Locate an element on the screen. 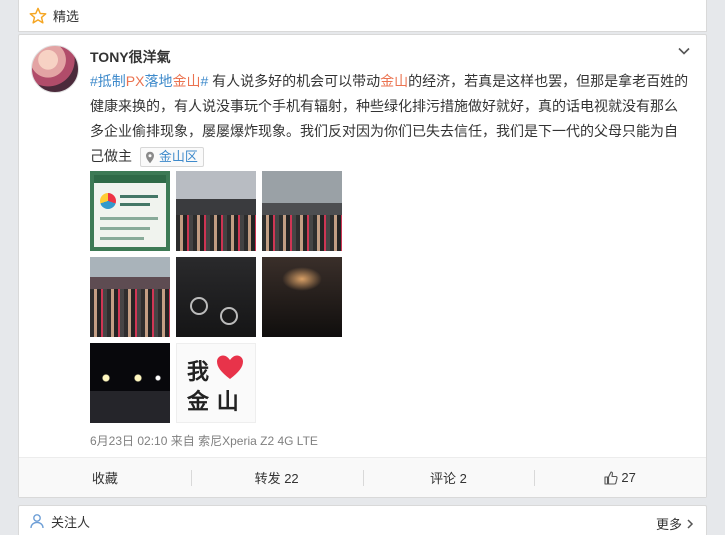  heart-icon is located at coordinates (230, 367).